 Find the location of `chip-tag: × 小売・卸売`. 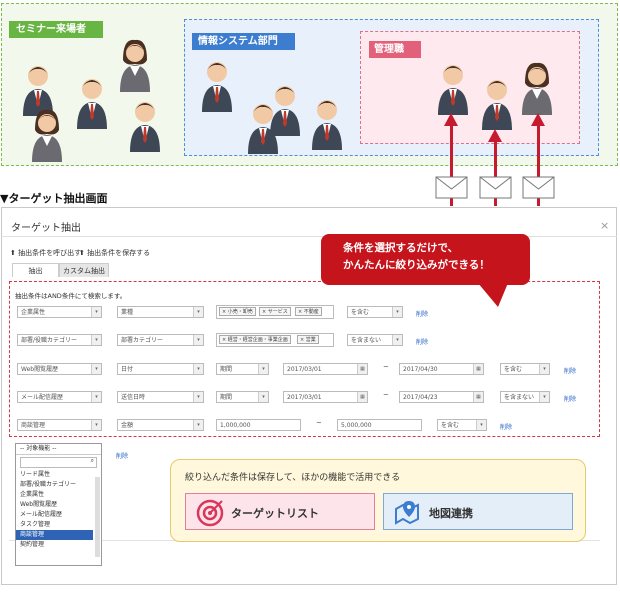

chip-tag: × 小売・卸売 is located at coordinates (237, 311).